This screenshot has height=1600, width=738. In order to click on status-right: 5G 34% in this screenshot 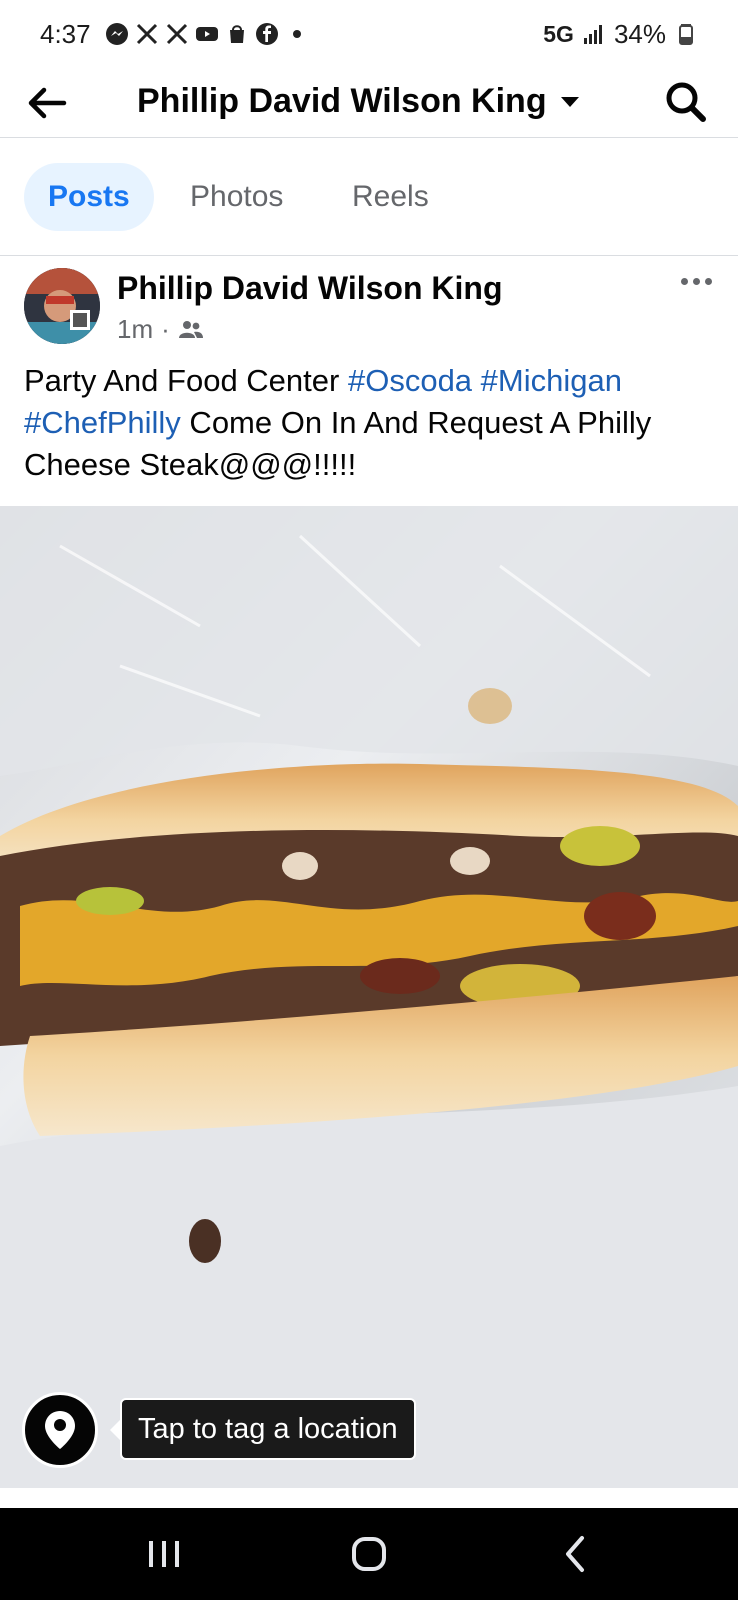, I will do `click(620, 34)`.